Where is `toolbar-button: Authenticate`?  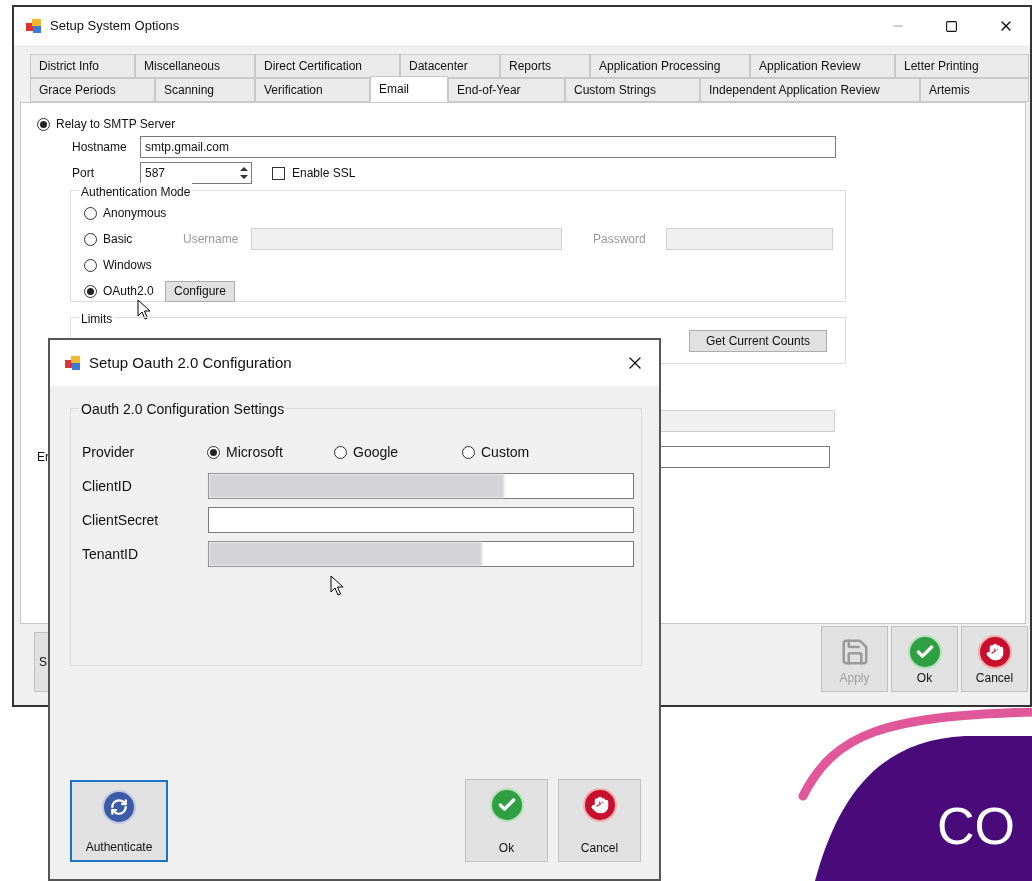 toolbar-button: Authenticate is located at coordinates (119, 821).